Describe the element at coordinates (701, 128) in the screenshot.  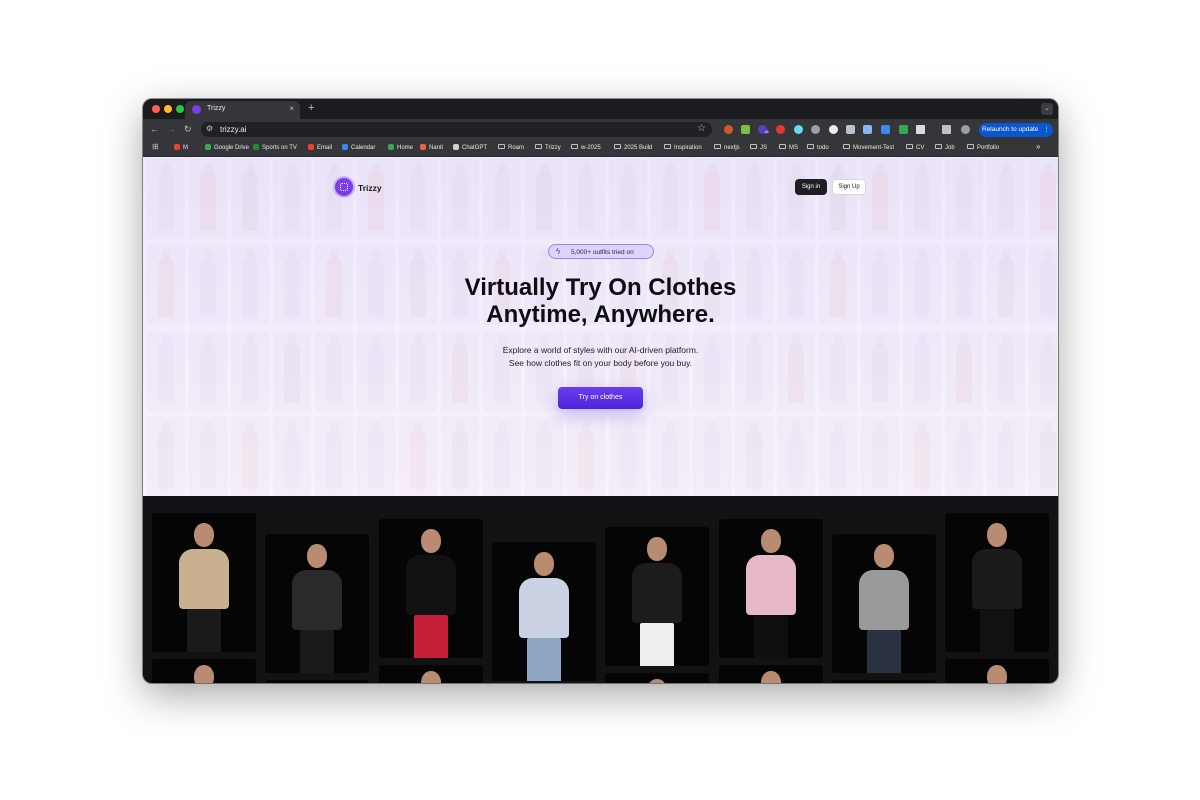
I see `bookmark-star-icon: ☆` at that location.